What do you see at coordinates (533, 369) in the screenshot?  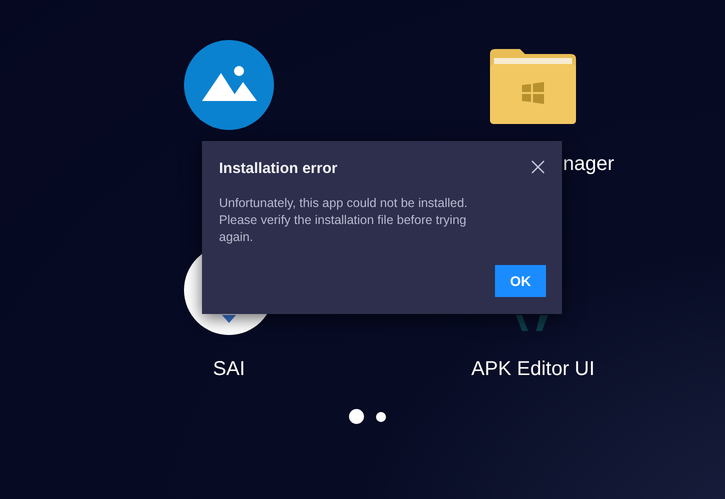 I see `app-label: APK Editor UI` at bounding box center [533, 369].